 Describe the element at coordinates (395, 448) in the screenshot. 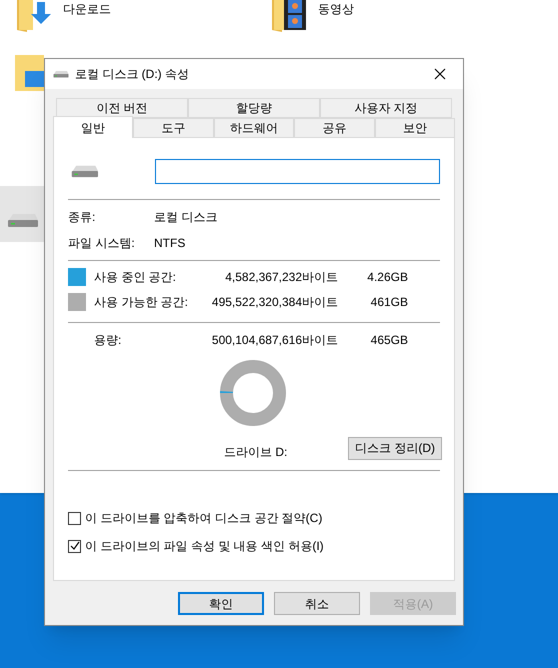

I see `disk-cleanup-button: 디스크 정리(D)` at that location.